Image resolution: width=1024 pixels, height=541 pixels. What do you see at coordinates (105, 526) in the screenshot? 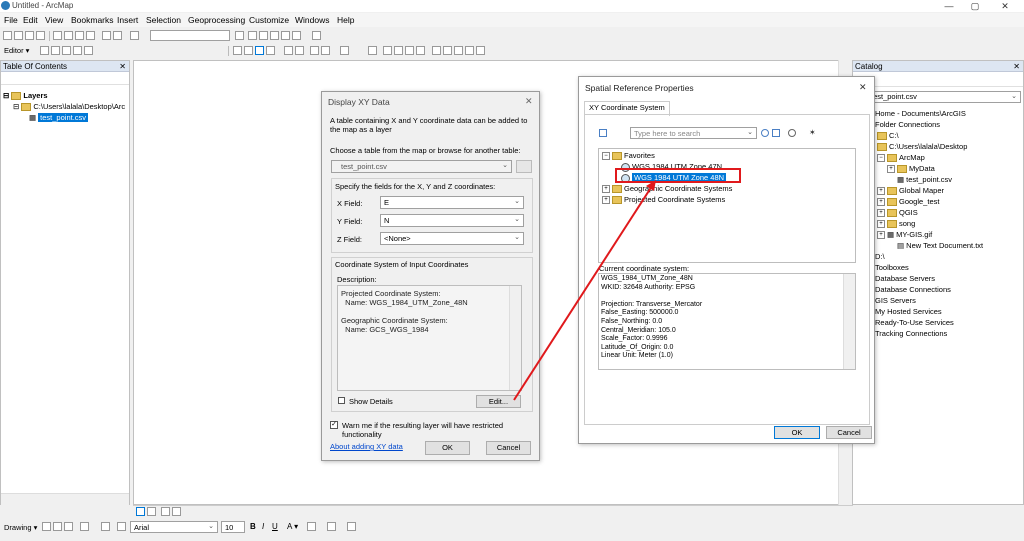
I see `text-icon` at bounding box center [105, 526].